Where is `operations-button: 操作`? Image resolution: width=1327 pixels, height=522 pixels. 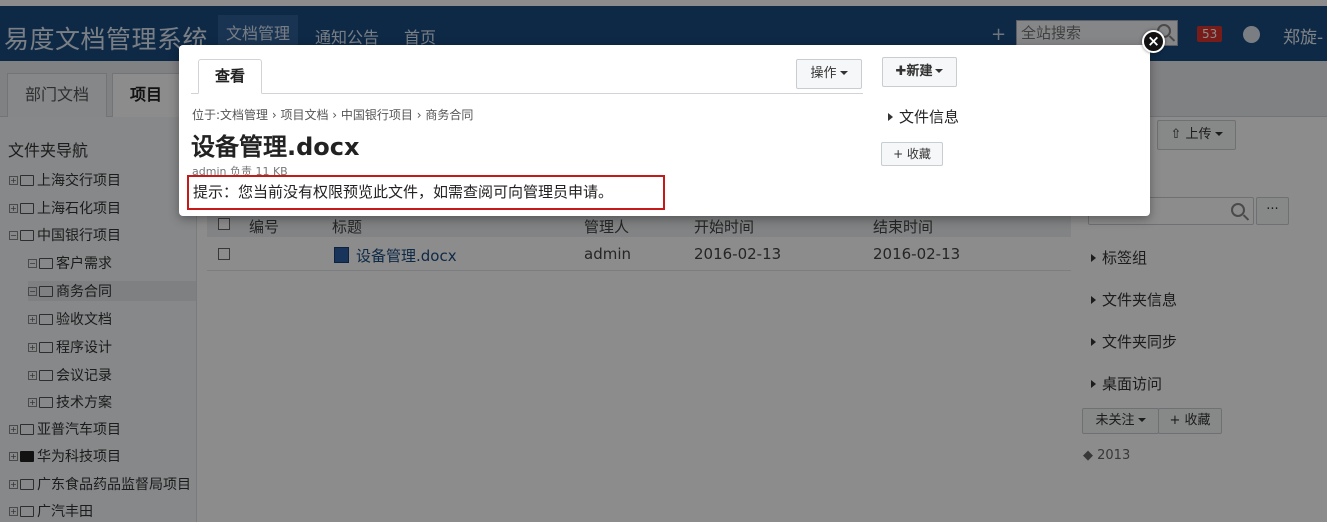
operations-button: 操作 is located at coordinates (829, 74).